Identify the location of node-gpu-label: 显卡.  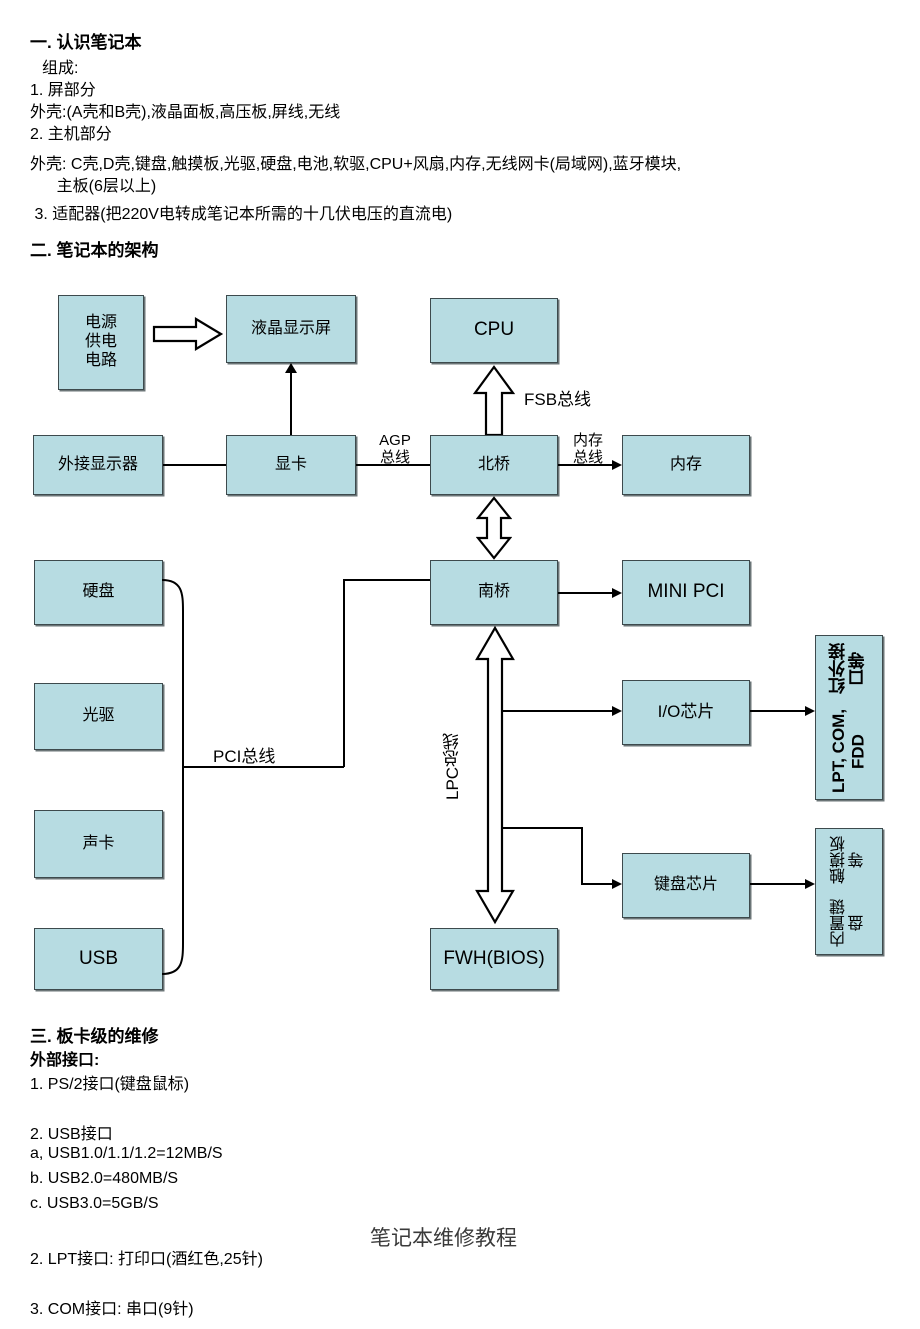
(290, 464).